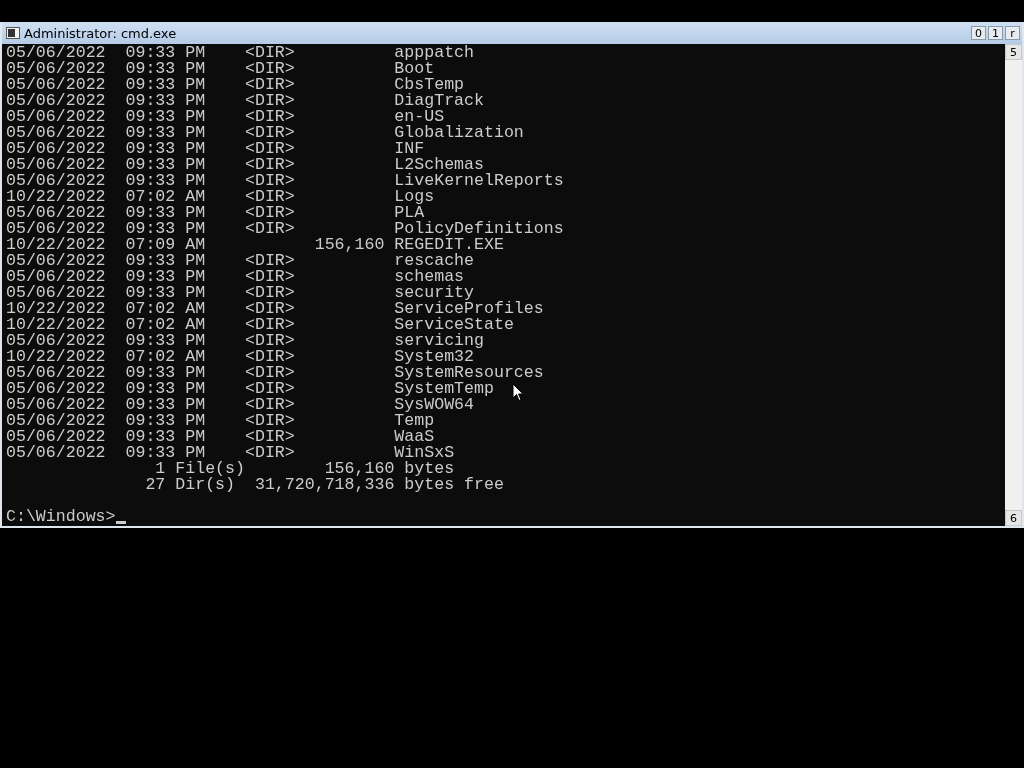 This screenshot has height=768, width=1024. What do you see at coordinates (240, 261) in the screenshot?
I see `console-line: 05/06/2022 09:33 PM <DIR> rescache` at bounding box center [240, 261].